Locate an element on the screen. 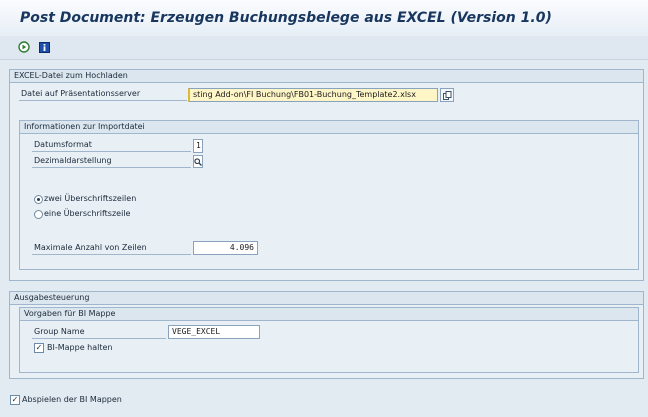  date-format-label: Datumsformat is located at coordinates (111, 145).